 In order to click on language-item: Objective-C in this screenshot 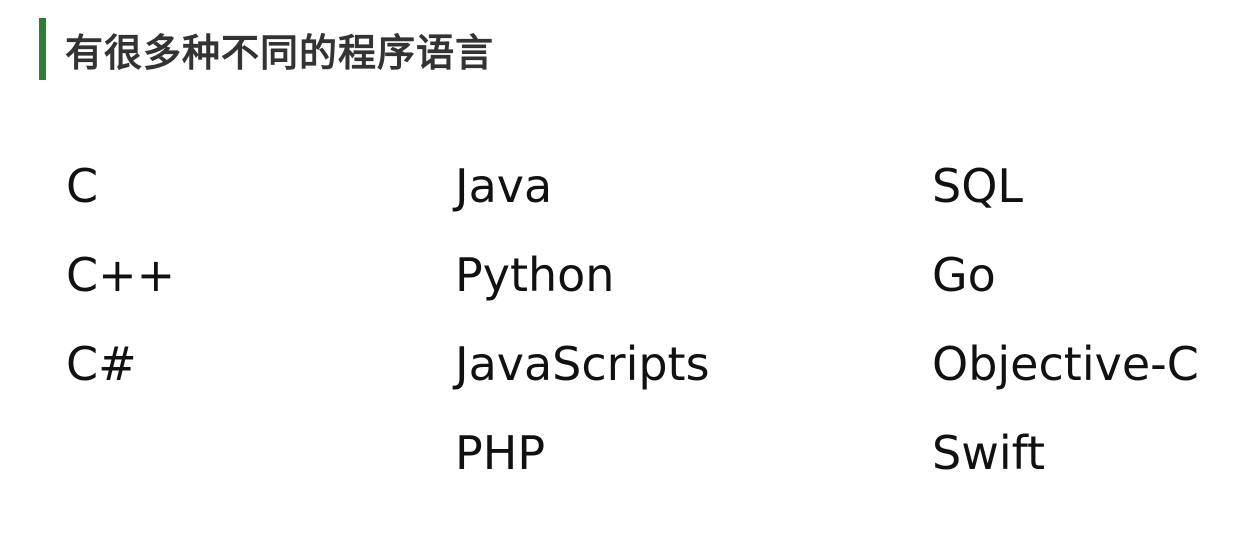, I will do `click(1065, 364)`.